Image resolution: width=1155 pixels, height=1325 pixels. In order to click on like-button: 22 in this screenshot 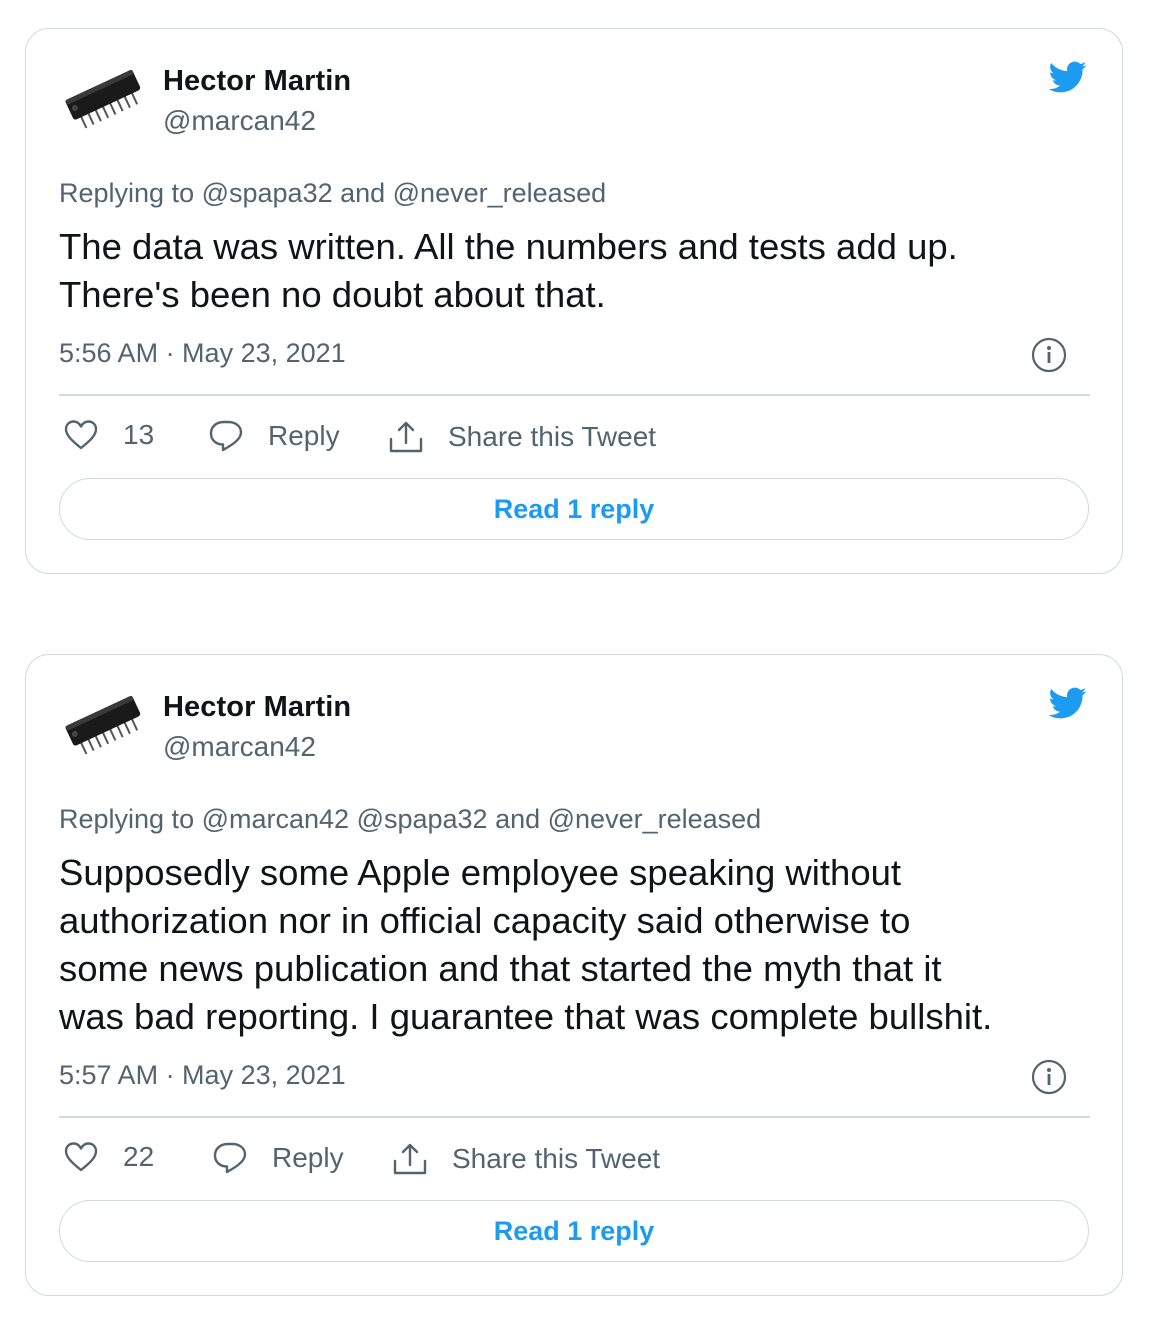, I will do `click(108, 1157)`.